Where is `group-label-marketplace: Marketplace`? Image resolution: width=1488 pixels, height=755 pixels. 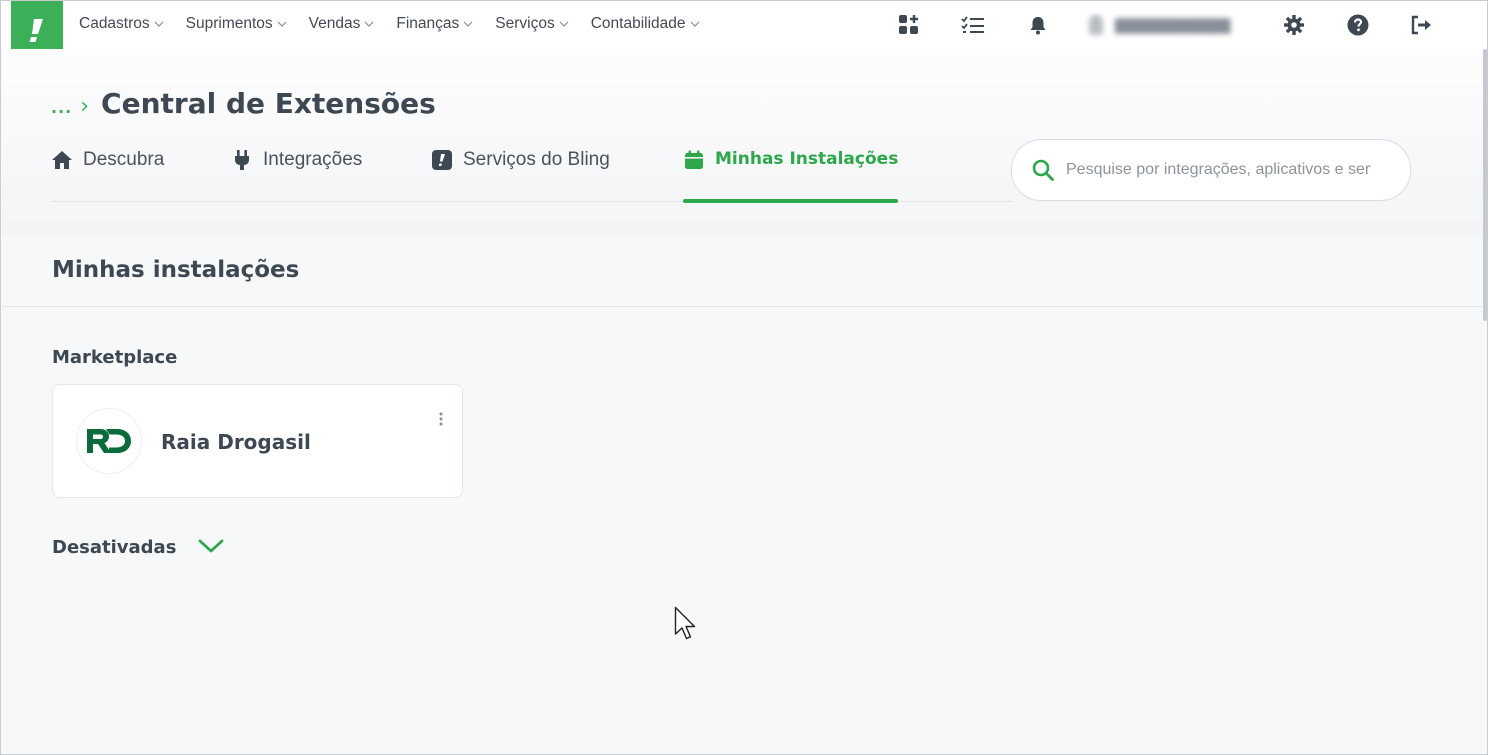
group-label-marketplace: Marketplace is located at coordinates (115, 357).